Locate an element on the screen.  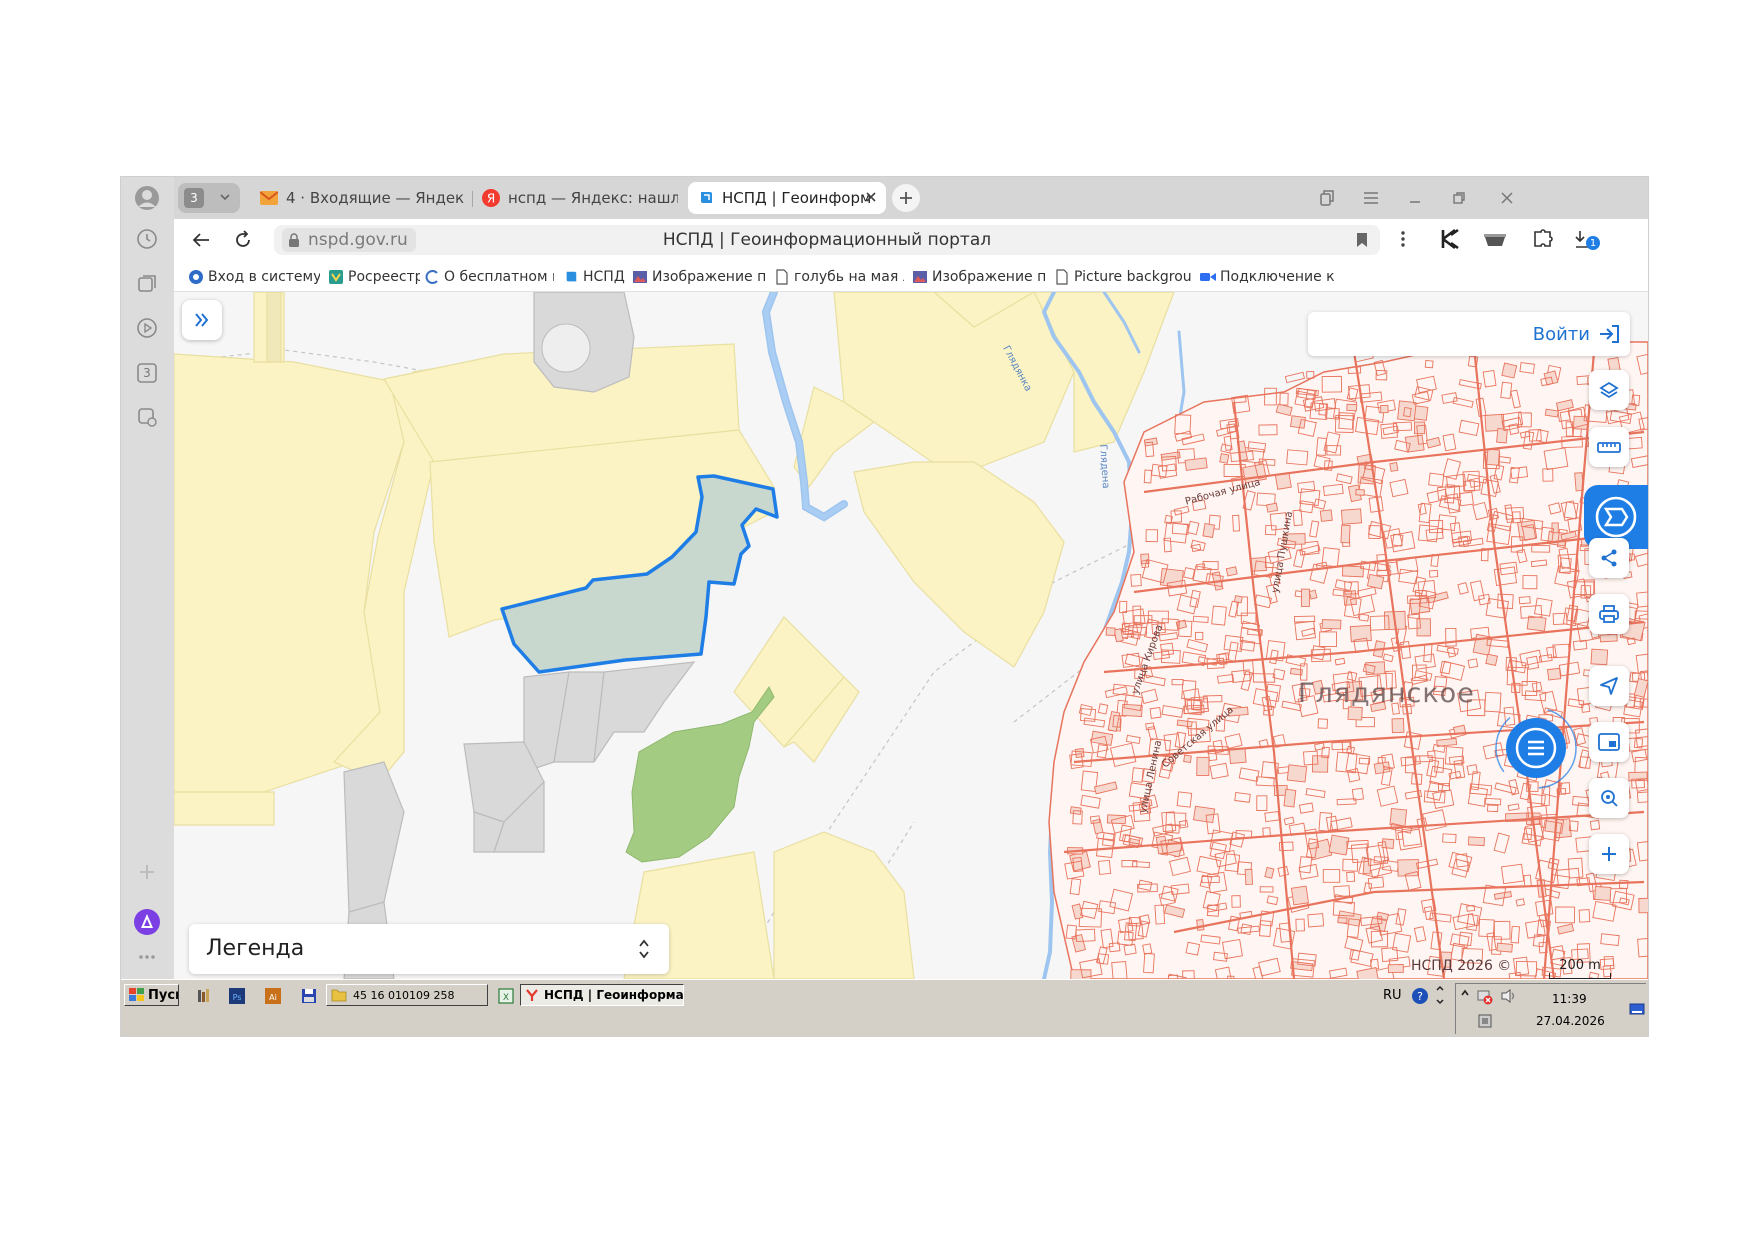
more-icon is located at coordinates (147, 957).